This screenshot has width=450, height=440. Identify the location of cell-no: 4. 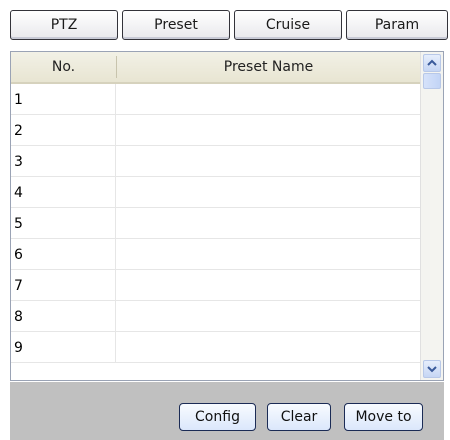
(63, 192).